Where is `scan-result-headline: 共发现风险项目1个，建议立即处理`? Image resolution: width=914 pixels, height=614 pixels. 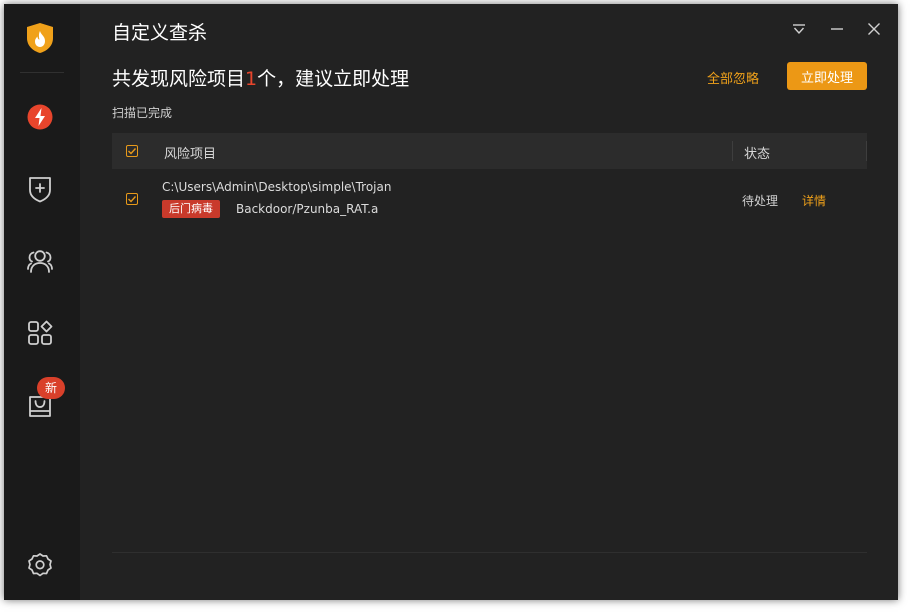
scan-result-headline: 共发现风险项目1个，建议立即处理 is located at coordinates (260, 77).